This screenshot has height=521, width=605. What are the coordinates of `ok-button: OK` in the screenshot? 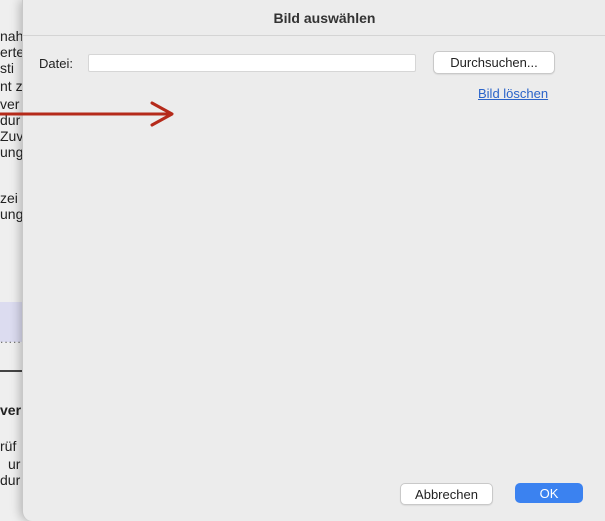 It's located at (549, 493).